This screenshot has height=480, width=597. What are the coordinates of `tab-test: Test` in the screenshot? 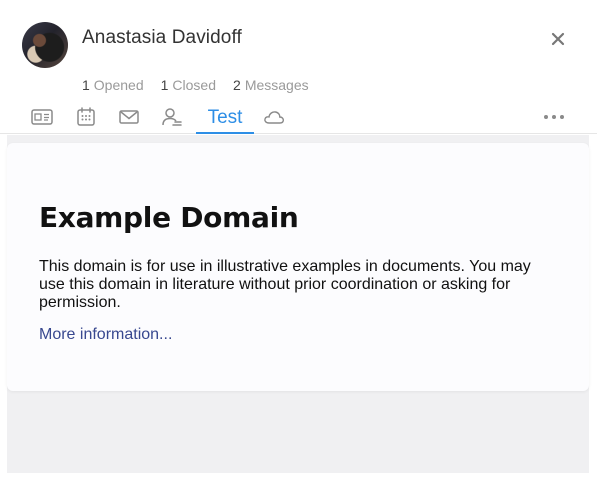 It's located at (225, 118).